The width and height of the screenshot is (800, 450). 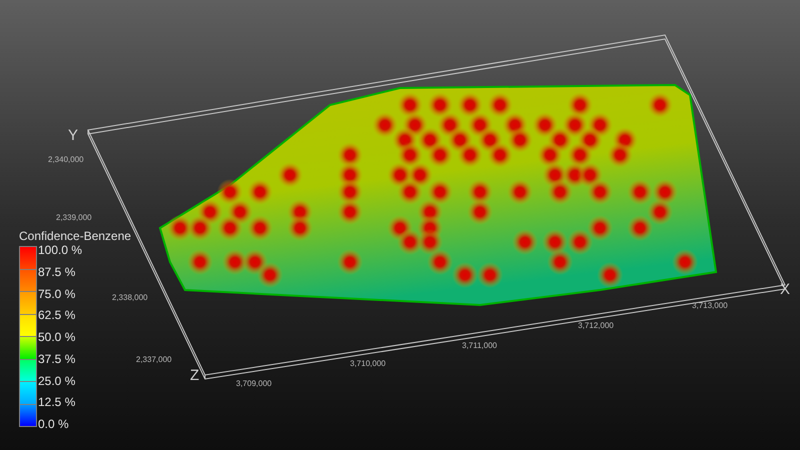 I want to click on axis-tick-label: 2,337,000, so click(x=154, y=360).